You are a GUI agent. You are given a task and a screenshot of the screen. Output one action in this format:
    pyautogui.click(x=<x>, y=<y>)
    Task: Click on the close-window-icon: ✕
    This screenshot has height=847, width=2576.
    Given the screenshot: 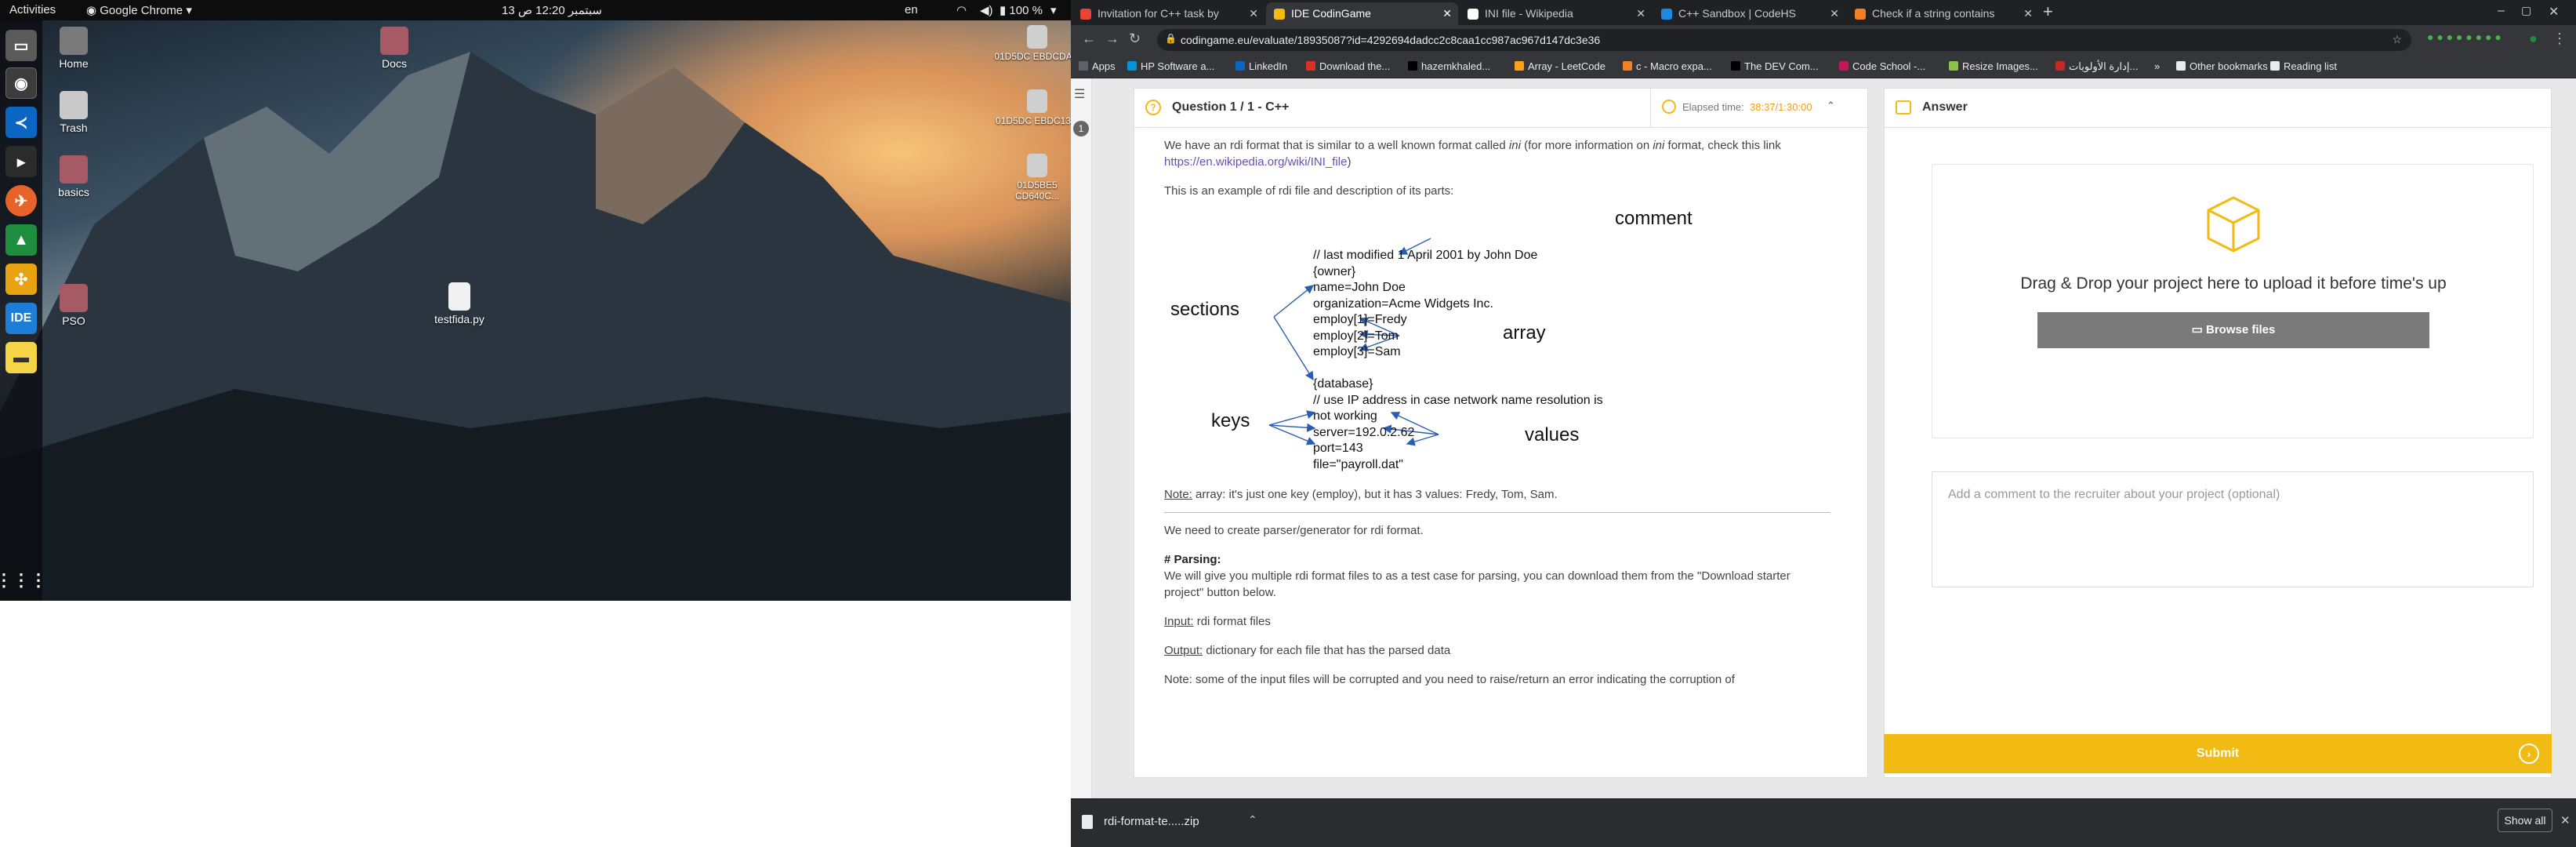 What is the action you would take?
    pyautogui.click(x=2554, y=12)
    